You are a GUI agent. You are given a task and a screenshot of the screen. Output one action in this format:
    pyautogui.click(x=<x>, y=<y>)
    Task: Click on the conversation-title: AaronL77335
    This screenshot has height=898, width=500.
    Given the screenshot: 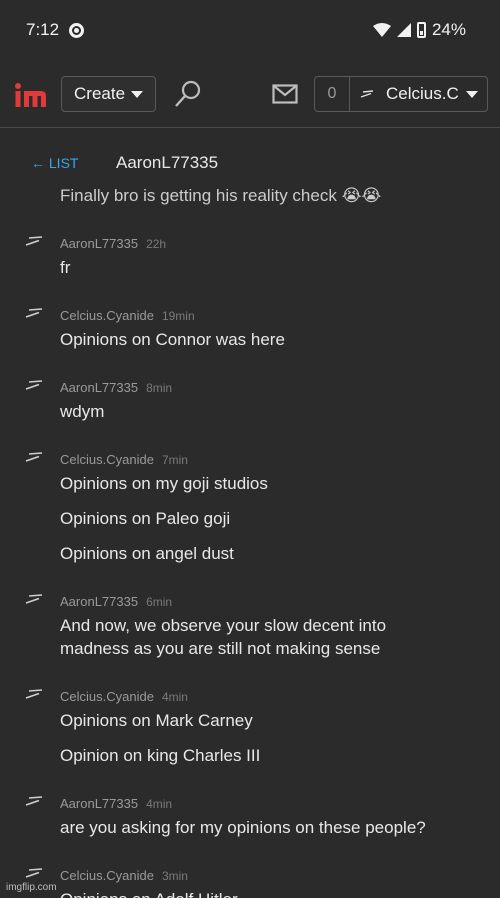 What is the action you would take?
    pyautogui.click(x=167, y=162)
    